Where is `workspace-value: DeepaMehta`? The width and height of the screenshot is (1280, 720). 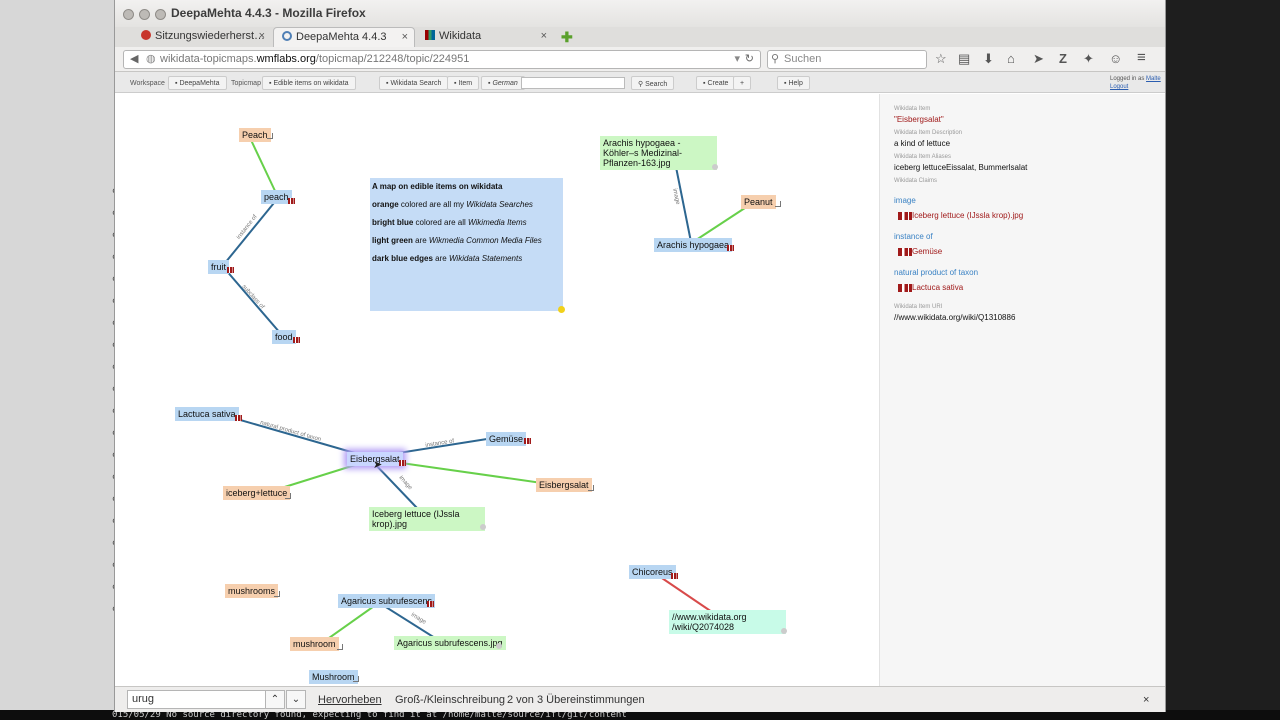 workspace-value: DeepaMehta is located at coordinates (199, 83).